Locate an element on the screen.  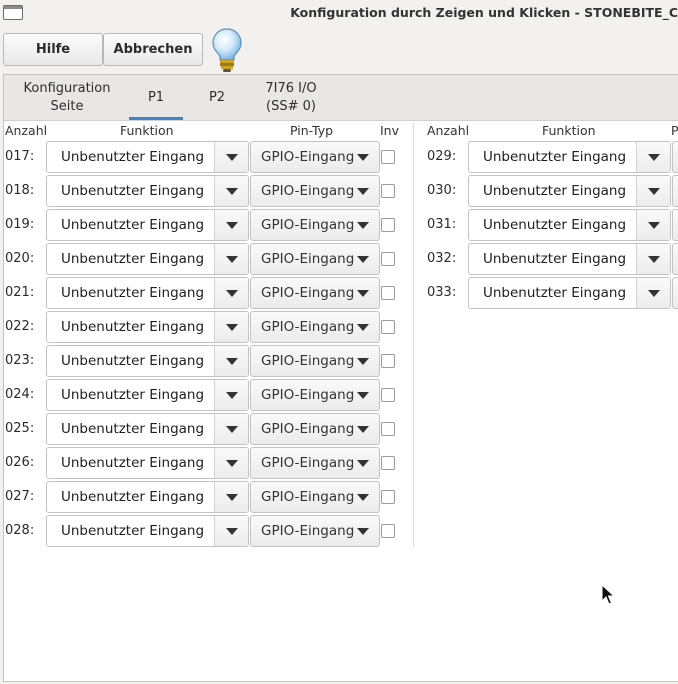
row-number: 017: is located at coordinates (20, 156).